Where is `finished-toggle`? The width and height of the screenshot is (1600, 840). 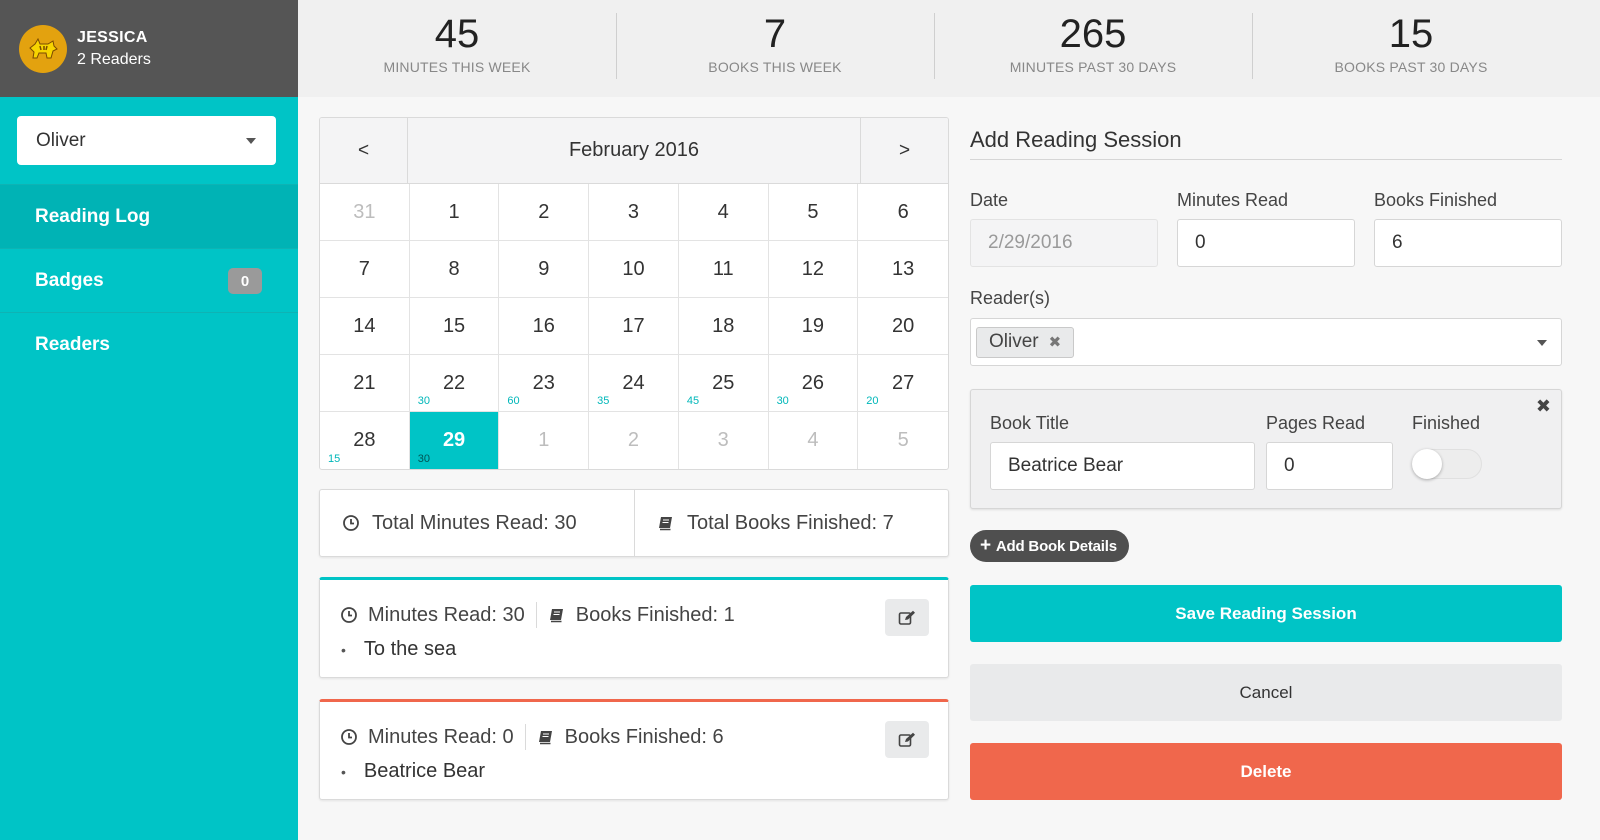 finished-toggle is located at coordinates (1447, 464).